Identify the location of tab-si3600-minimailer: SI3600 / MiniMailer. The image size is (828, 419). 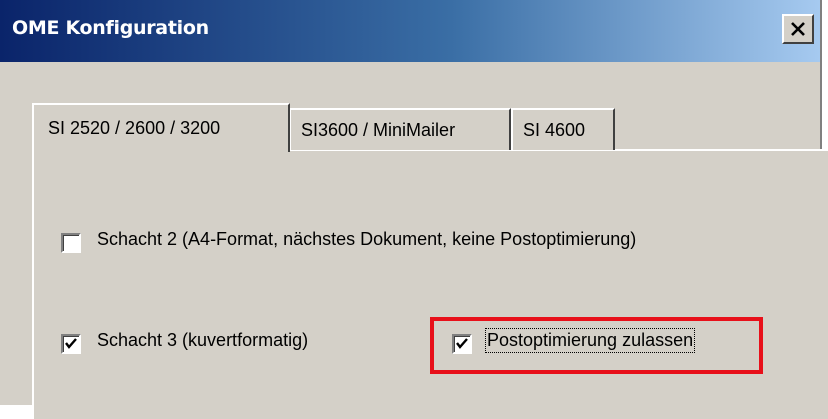
(400, 129).